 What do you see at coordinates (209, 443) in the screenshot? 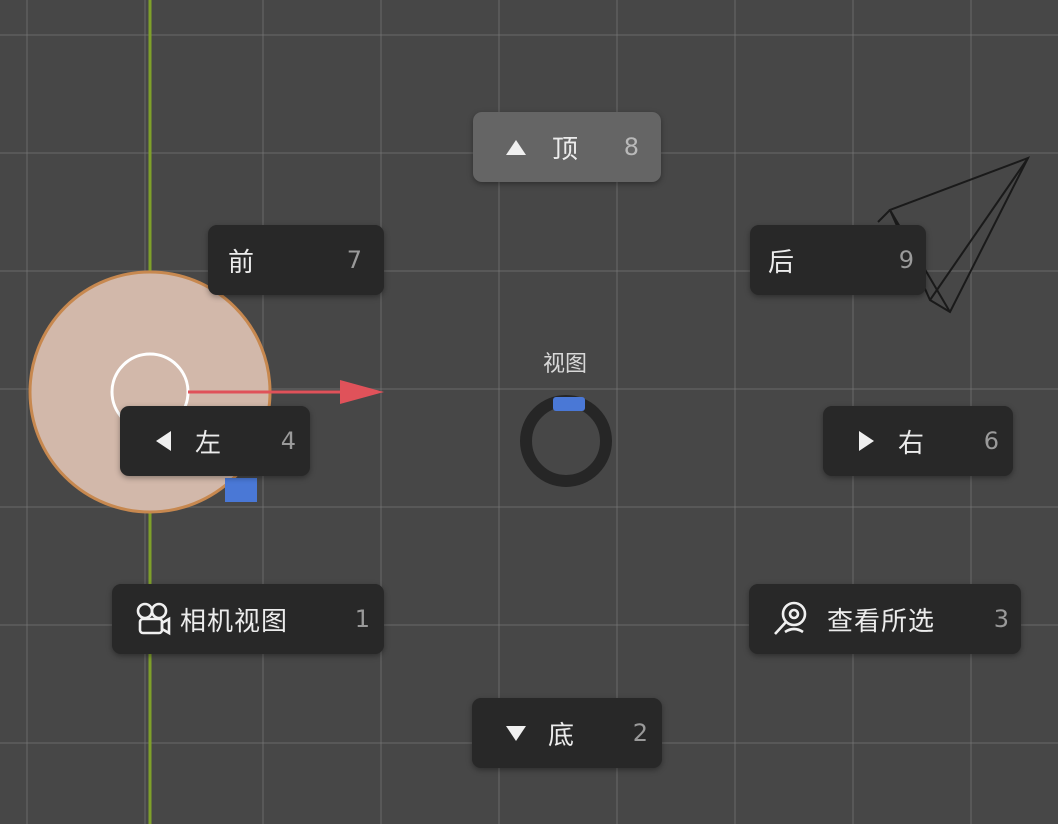
I see `view-left-label: 左` at bounding box center [209, 443].